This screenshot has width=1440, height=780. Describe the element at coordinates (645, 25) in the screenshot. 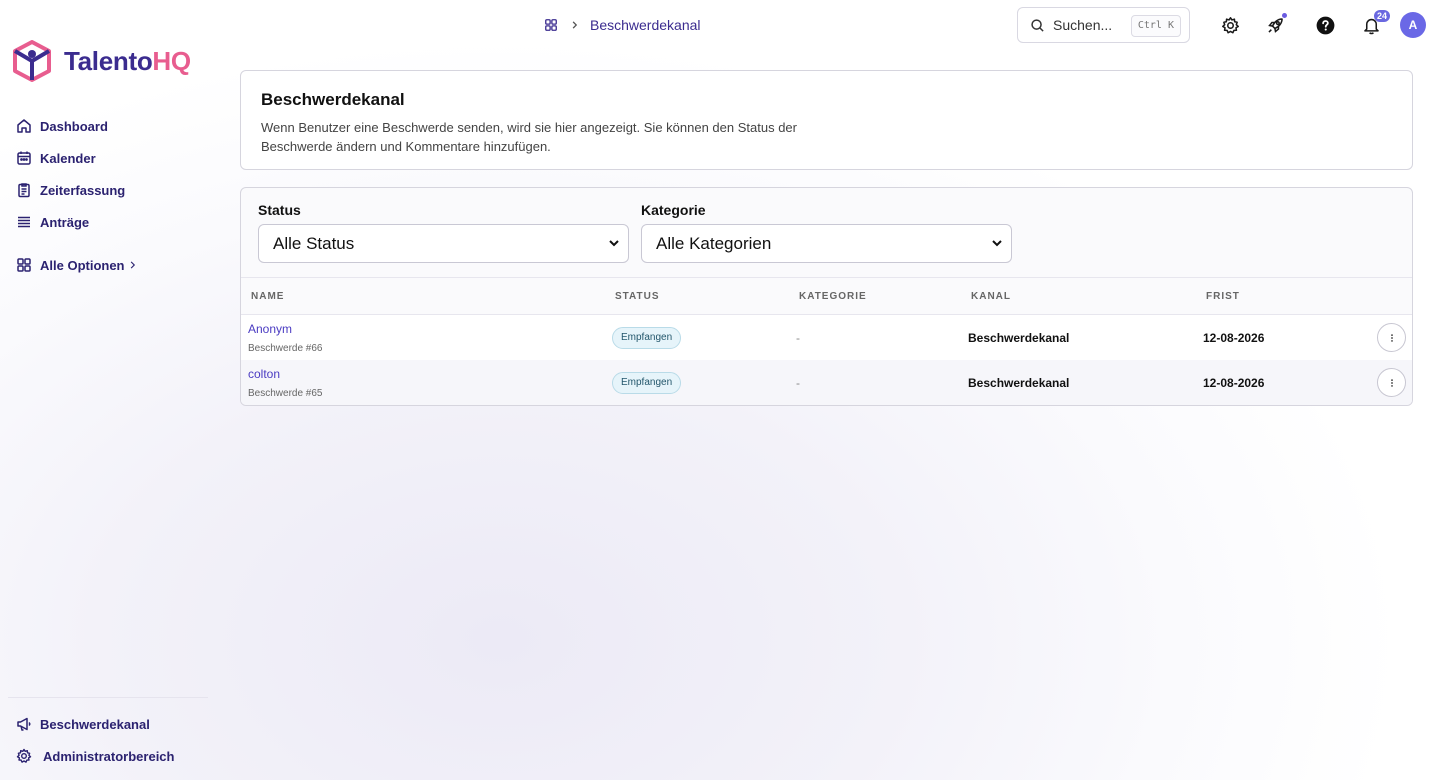

I see `breadcrumb-current: Beschwerdekanal` at that location.